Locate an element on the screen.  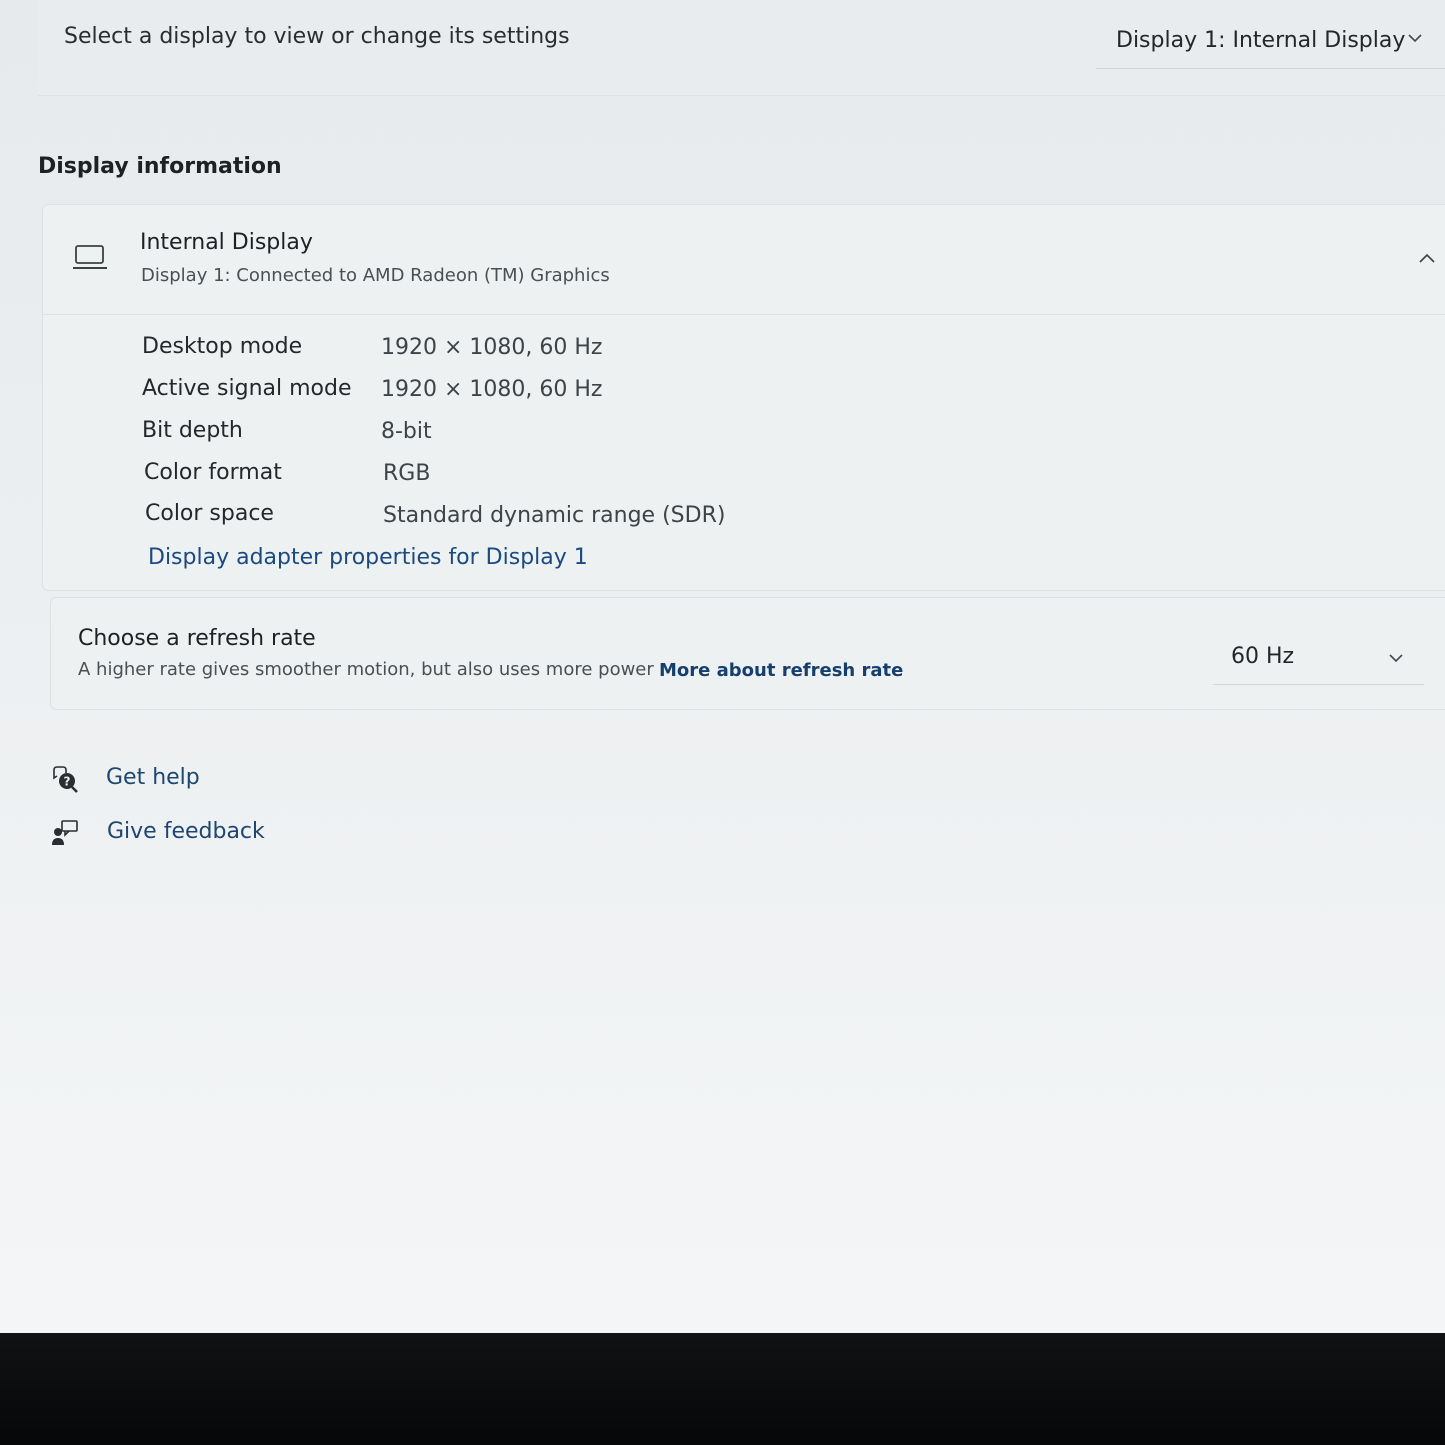
laptop-icon is located at coordinates (90, 257).